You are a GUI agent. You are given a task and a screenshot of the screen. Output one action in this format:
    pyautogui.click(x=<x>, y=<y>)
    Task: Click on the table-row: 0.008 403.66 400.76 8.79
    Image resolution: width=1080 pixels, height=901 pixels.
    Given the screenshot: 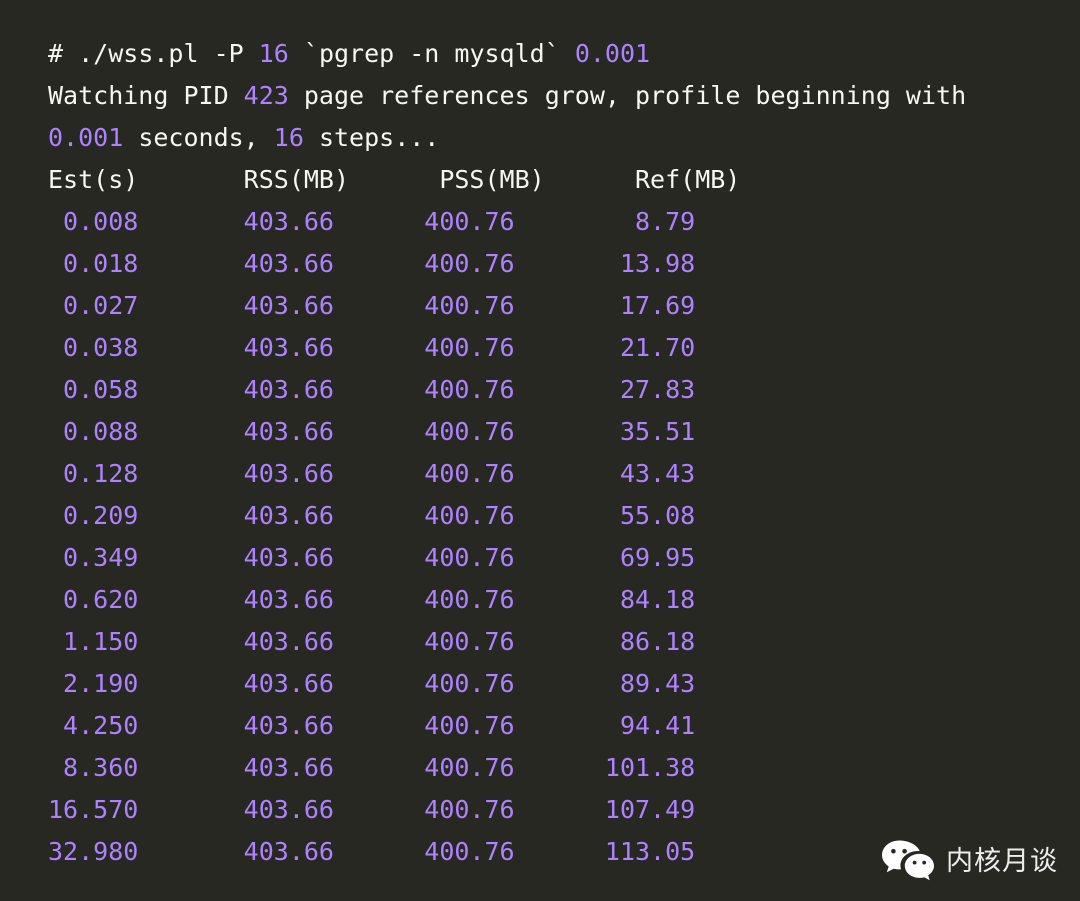 What is the action you would take?
    pyautogui.click(x=372, y=221)
    